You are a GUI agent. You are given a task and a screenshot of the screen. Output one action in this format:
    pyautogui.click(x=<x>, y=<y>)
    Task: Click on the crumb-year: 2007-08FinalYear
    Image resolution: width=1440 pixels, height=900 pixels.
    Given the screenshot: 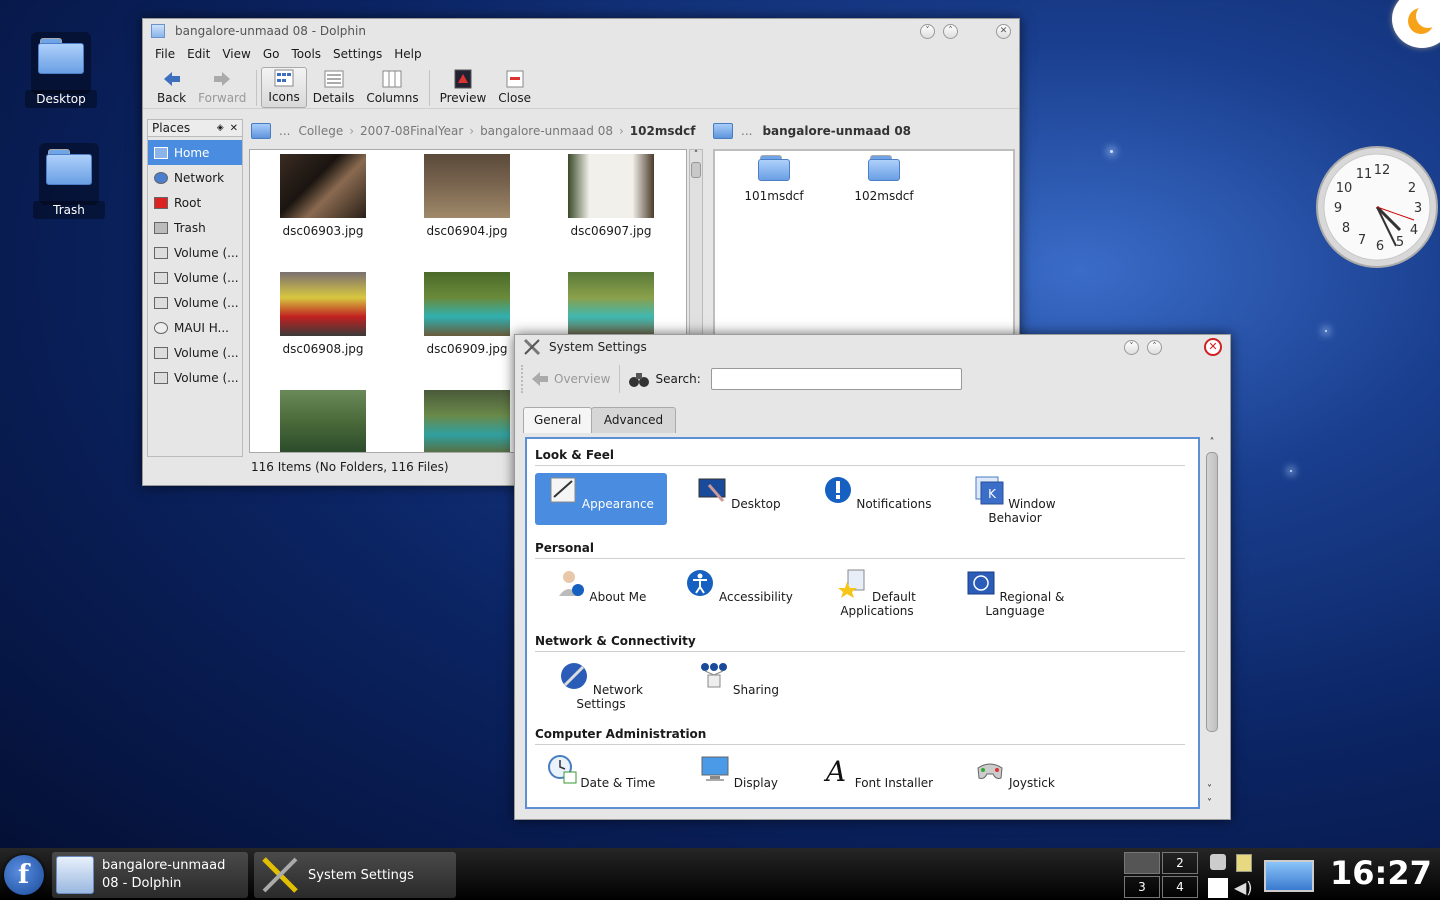 What is the action you would take?
    pyautogui.click(x=411, y=131)
    